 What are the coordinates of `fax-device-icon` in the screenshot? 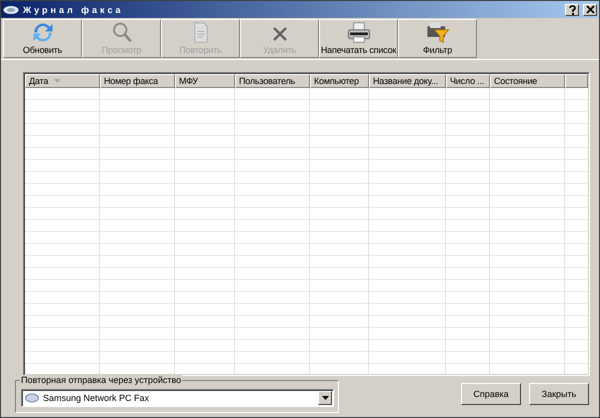 It's located at (32, 398).